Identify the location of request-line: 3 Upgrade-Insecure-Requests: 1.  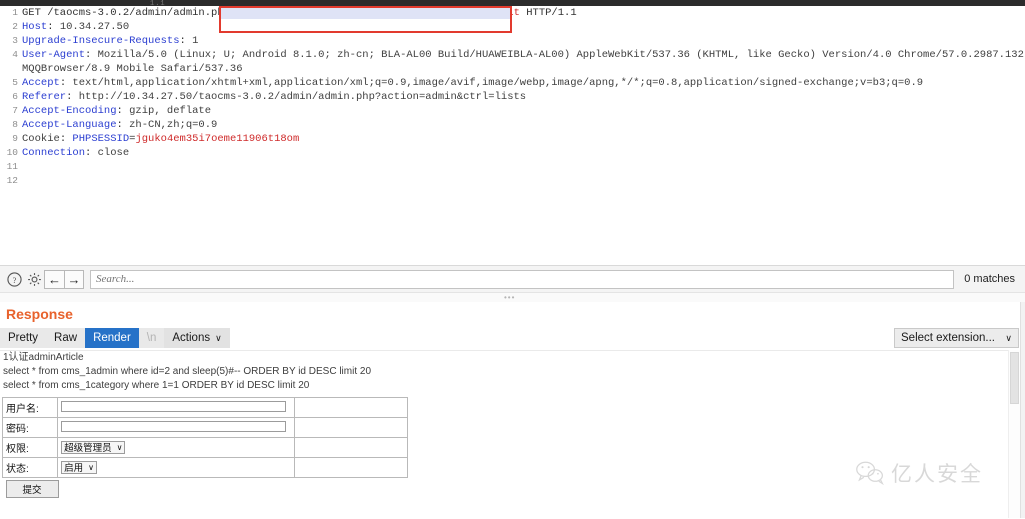
(512, 41).